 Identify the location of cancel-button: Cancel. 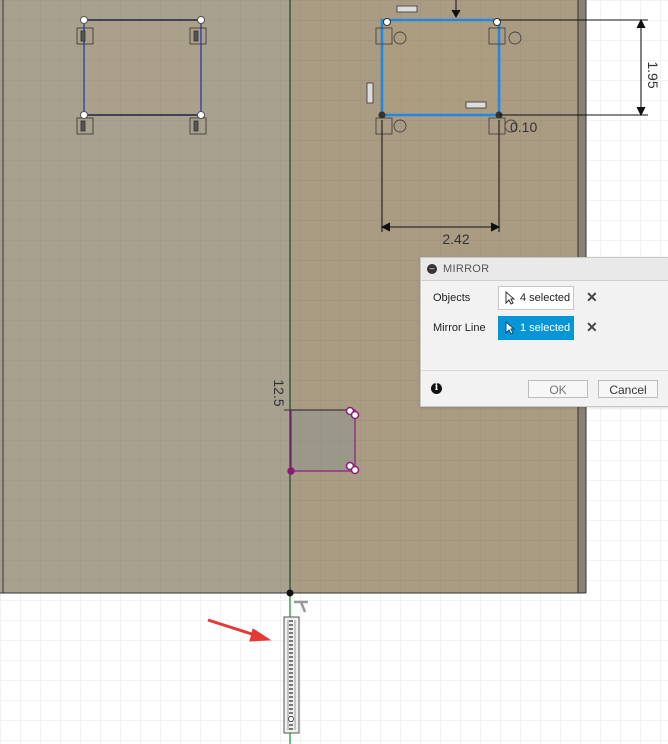
(628, 389).